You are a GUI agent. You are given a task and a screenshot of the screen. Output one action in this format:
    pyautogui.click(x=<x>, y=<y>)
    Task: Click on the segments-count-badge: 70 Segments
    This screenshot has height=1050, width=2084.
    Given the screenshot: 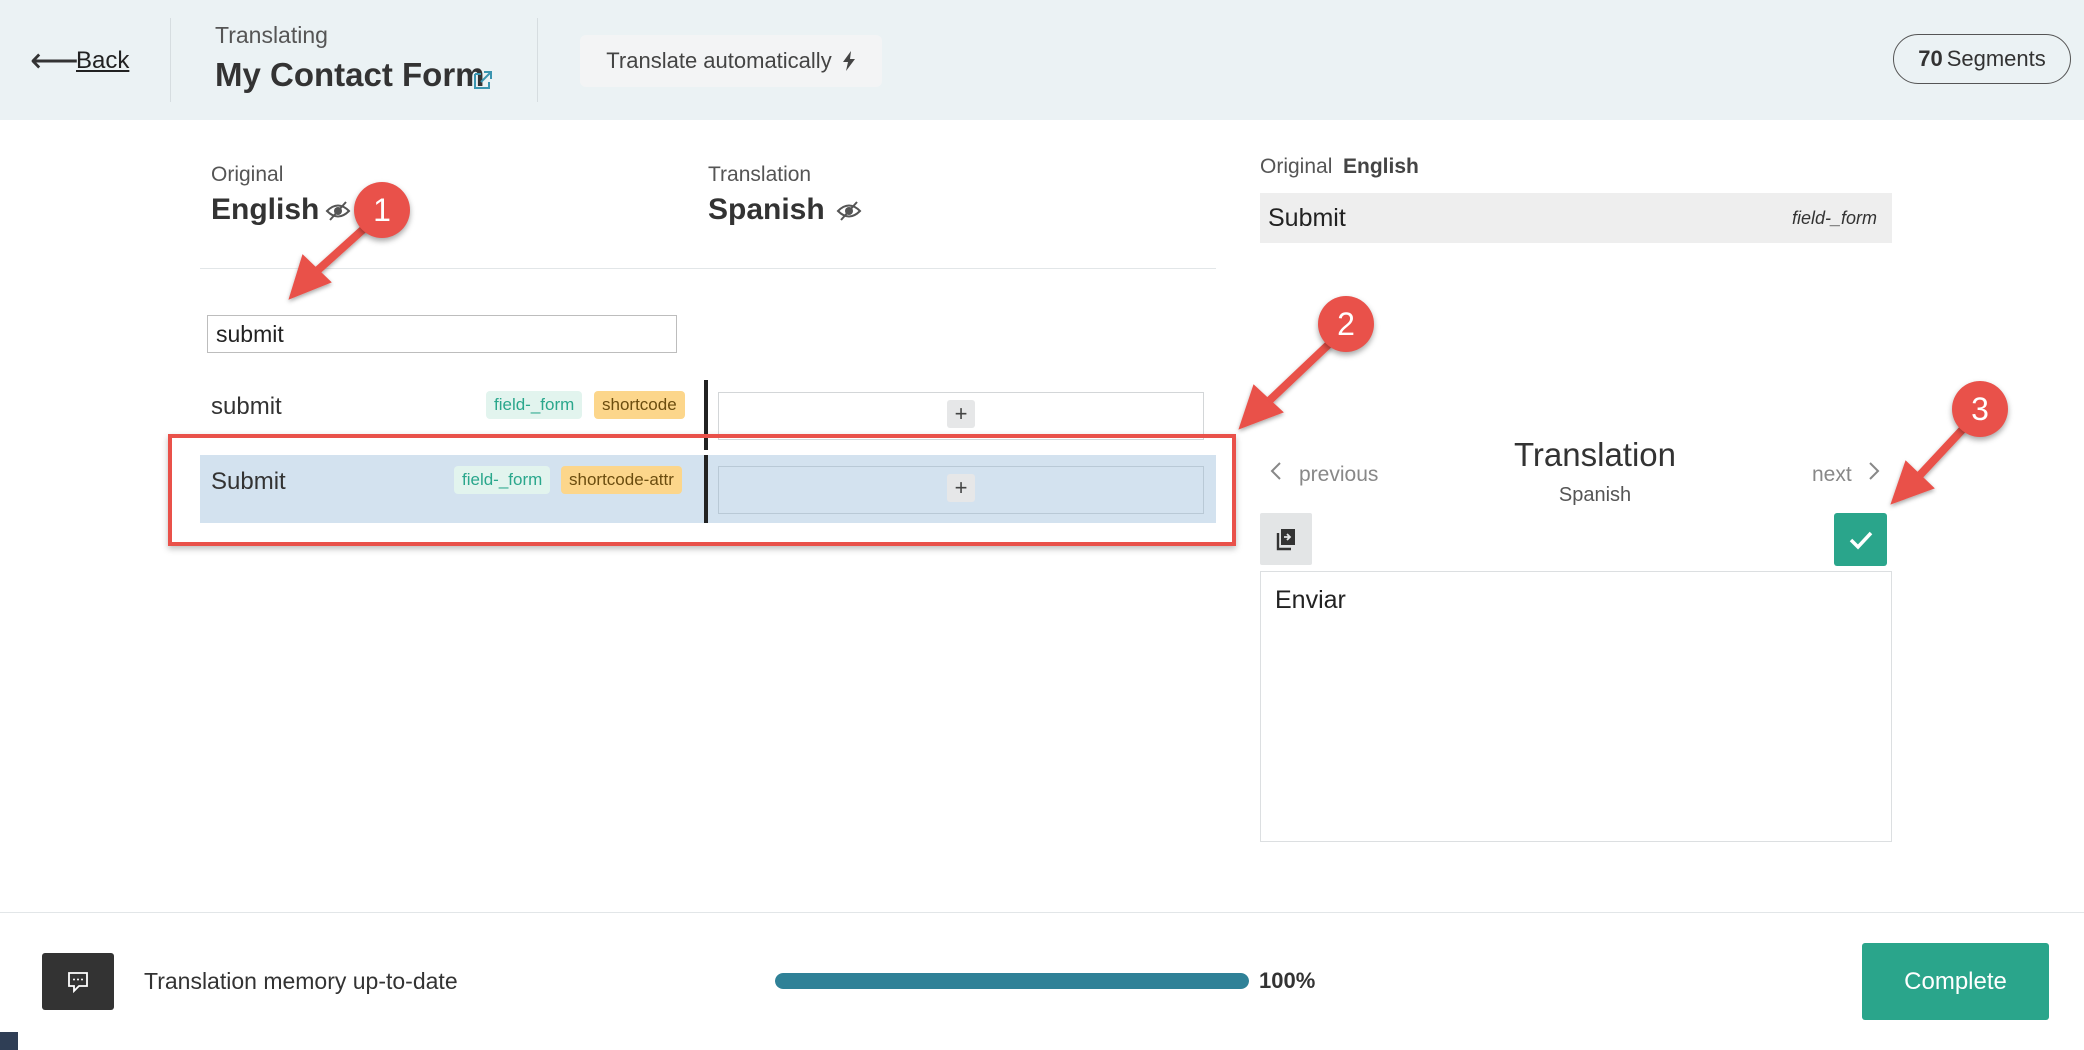 What is the action you would take?
    pyautogui.click(x=1982, y=59)
    